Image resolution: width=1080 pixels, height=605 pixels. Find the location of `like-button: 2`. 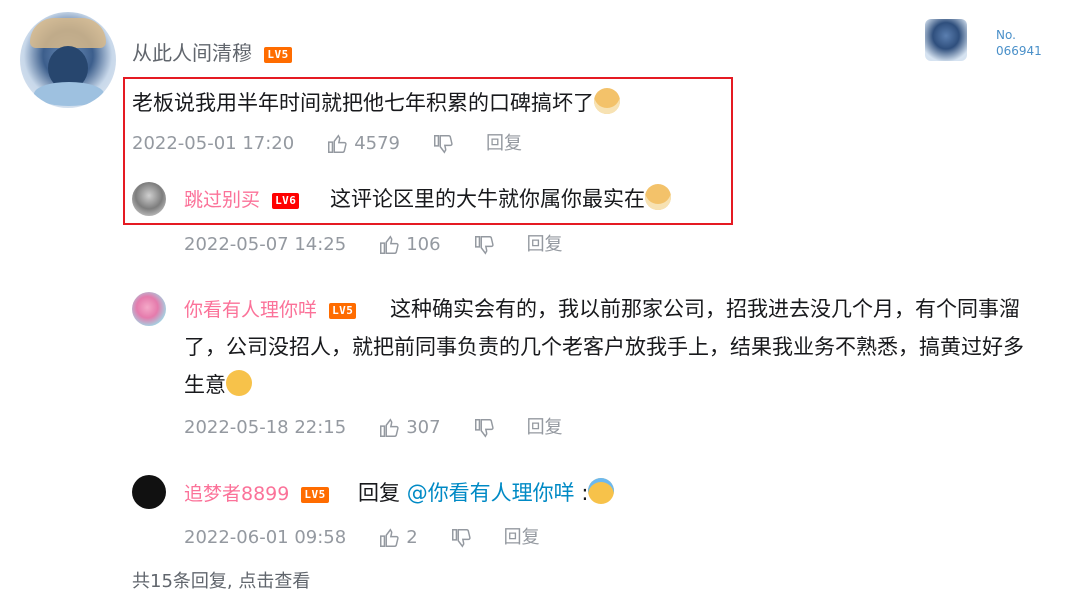

like-button: 2 is located at coordinates (398, 538).